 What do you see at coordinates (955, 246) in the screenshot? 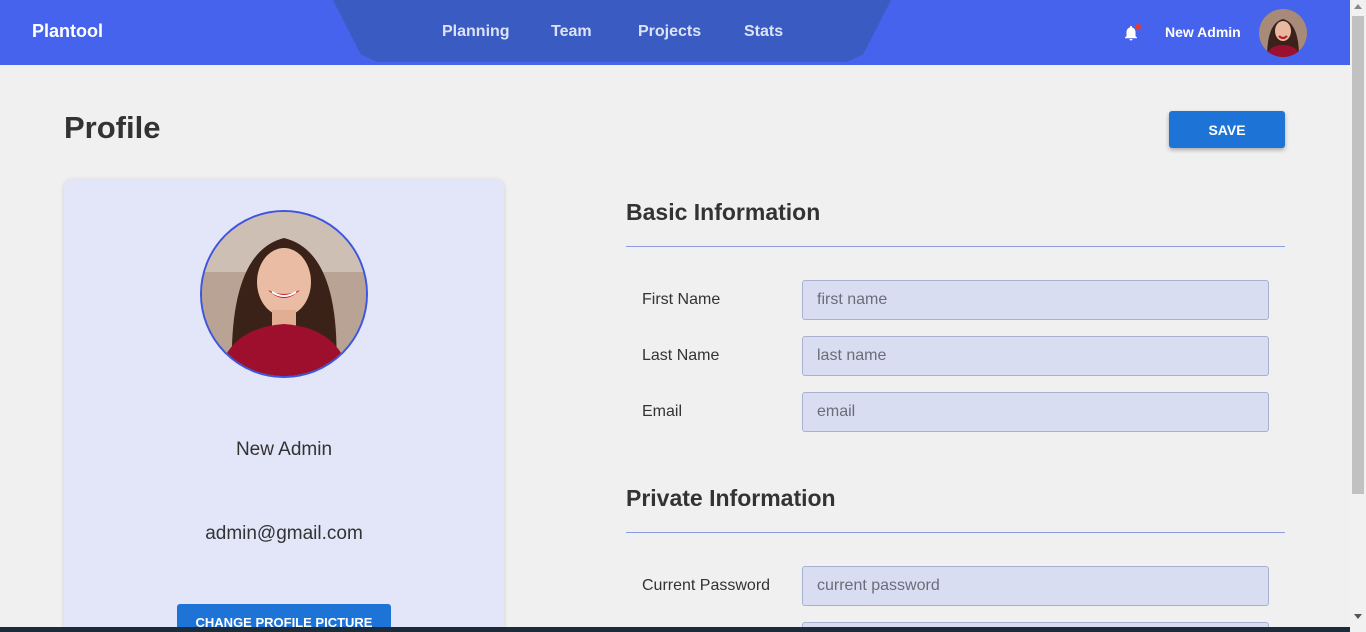
I see `basic-info-divider` at bounding box center [955, 246].